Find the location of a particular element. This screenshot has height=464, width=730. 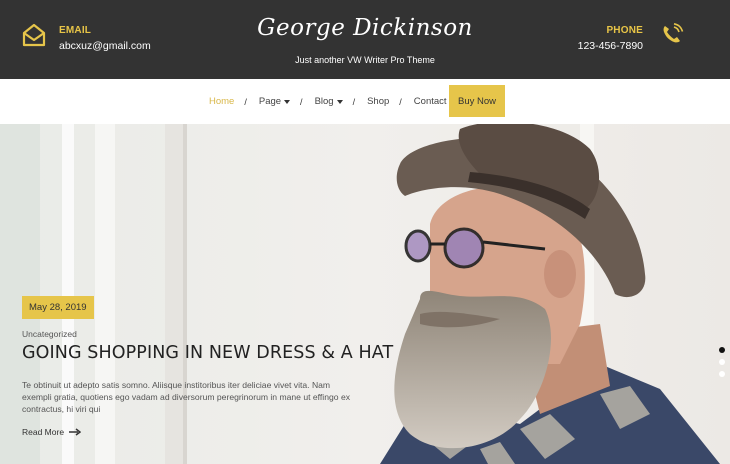

phone-ringing-icon is located at coordinates (673, 33).